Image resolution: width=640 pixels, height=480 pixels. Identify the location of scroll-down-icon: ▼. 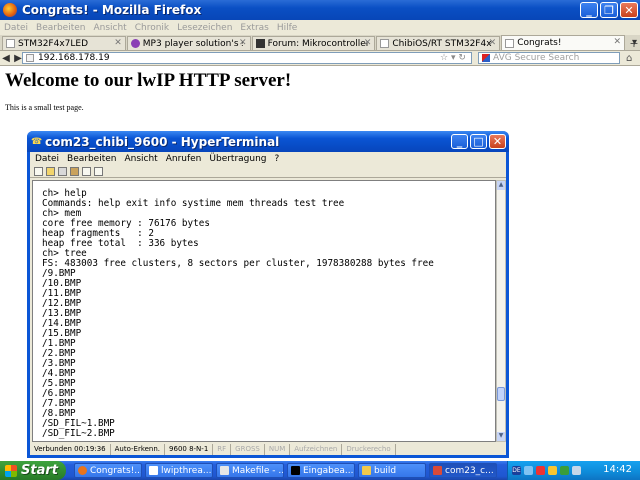
(501, 436).